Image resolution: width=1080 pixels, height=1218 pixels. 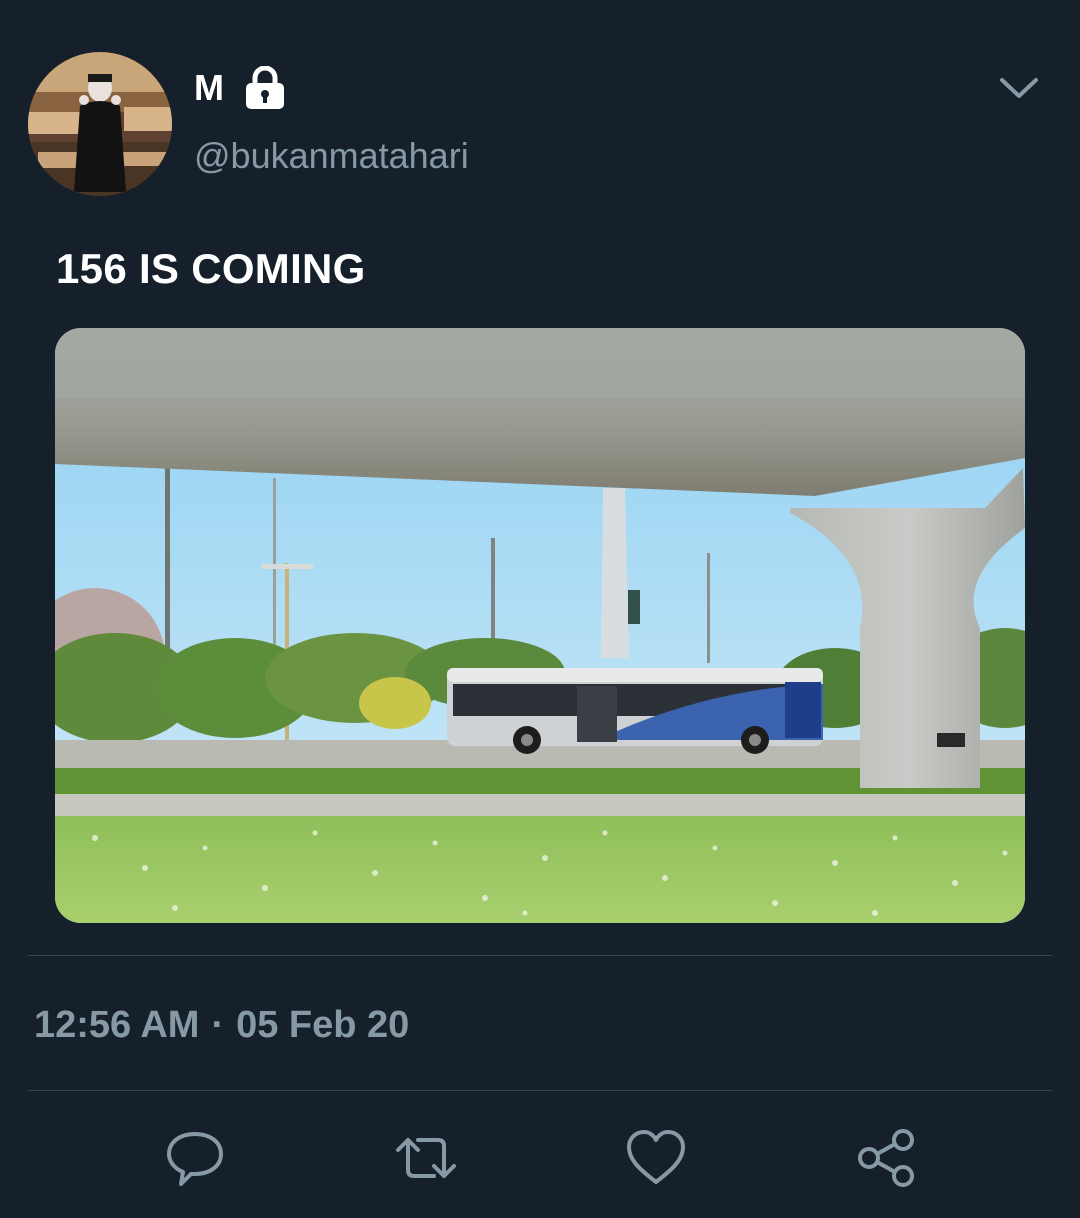 I want to click on like-button, so click(x=656, y=1158).